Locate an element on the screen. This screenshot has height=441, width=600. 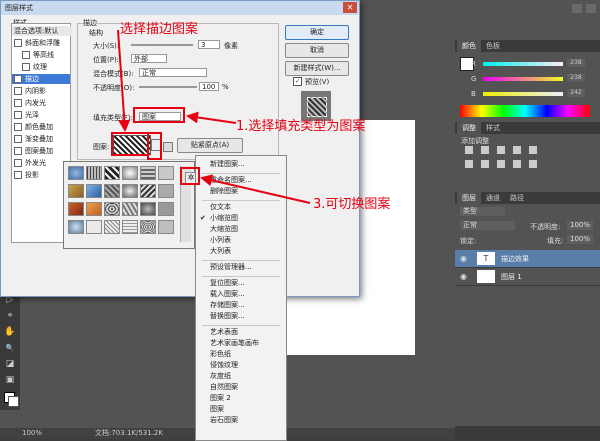
arrow-to-fill-type is located at coordinates (211, 117).